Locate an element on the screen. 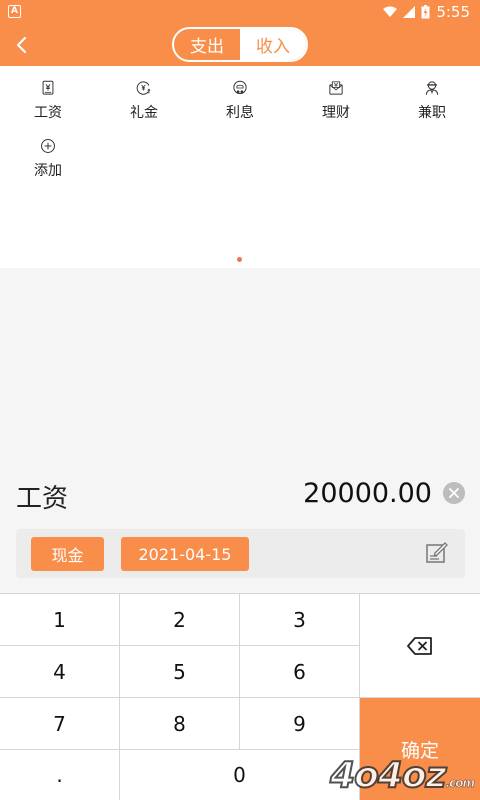 Image resolution: width=480 pixels, height=800 pixels. category-label: 理财 is located at coordinates (336, 113).